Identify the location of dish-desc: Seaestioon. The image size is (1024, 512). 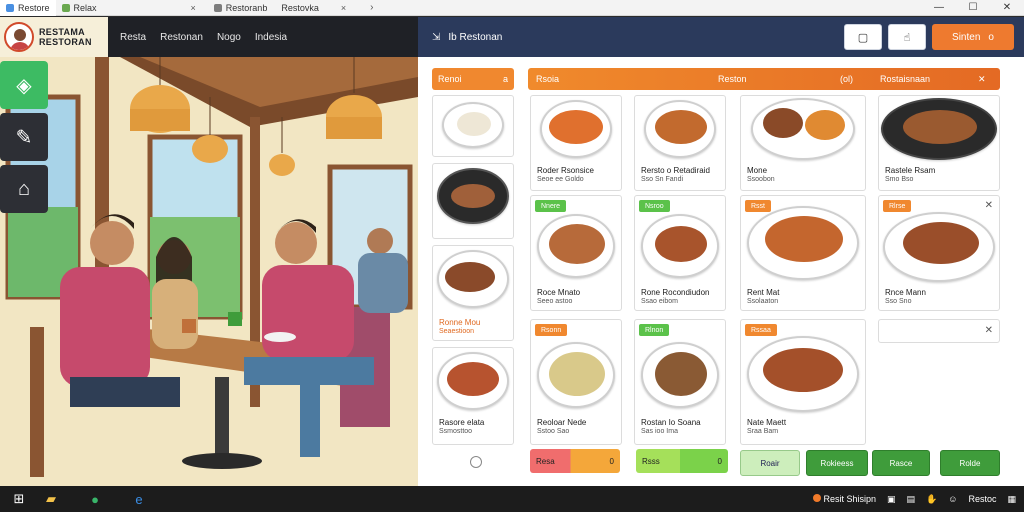
(457, 331).